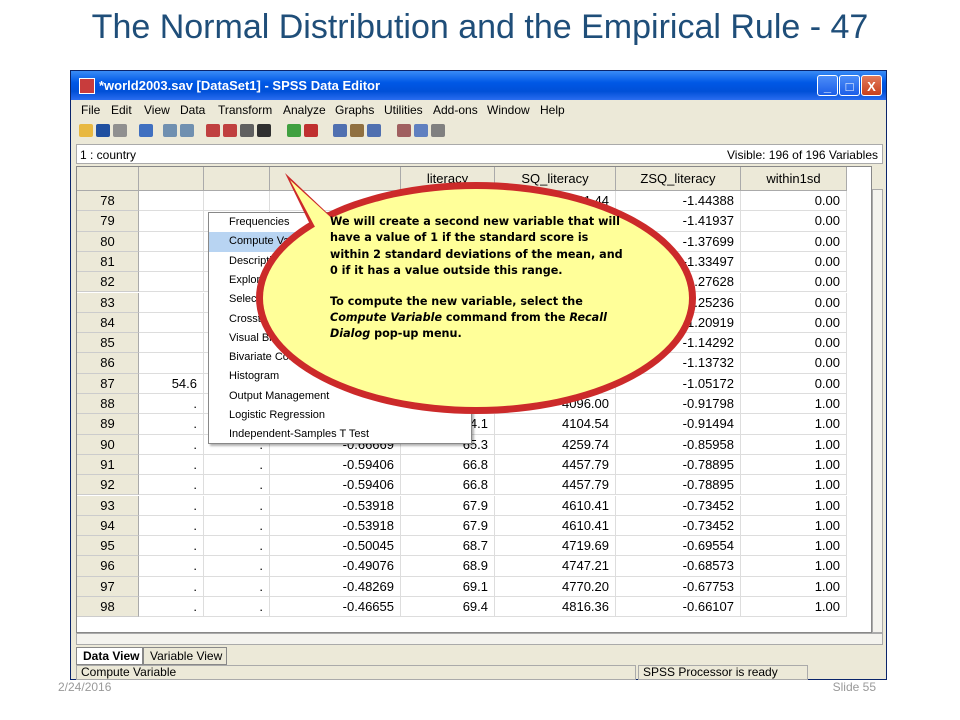  Describe the element at coordinates (230, 130) in the screenshot. I see `goto-variable-icon` at that location.